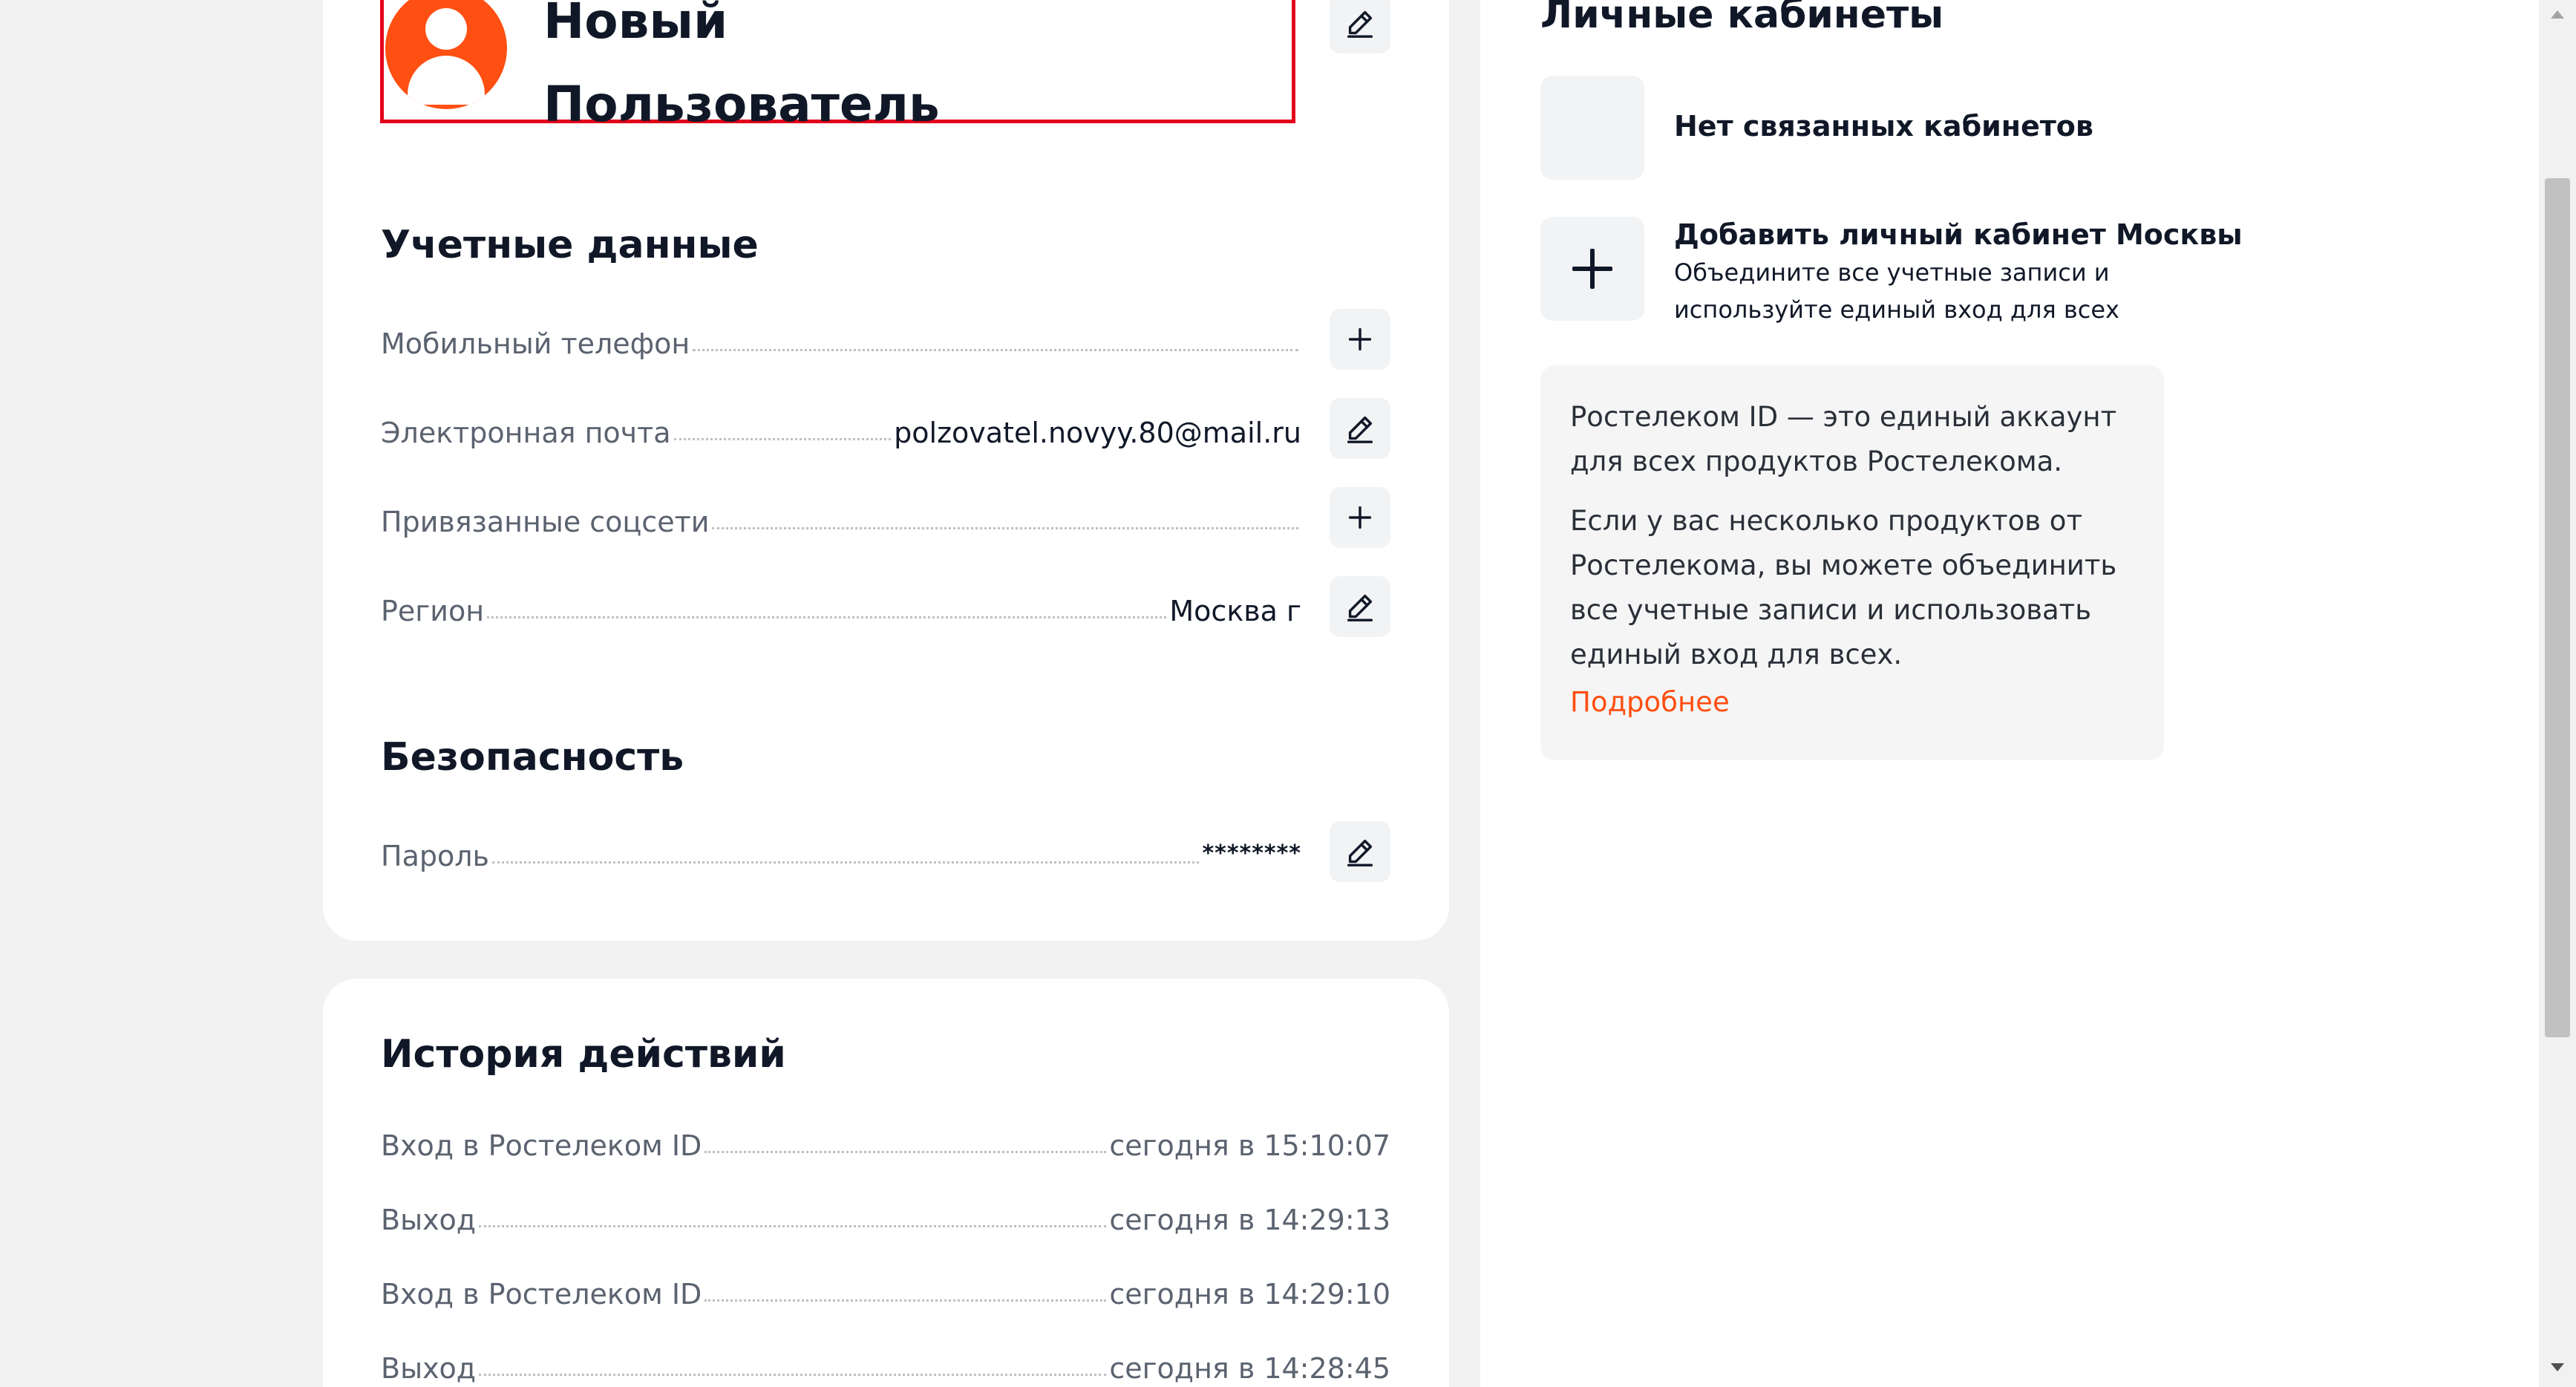 The height and width of the screenshot is (1387, 2576). Describe the element at coordinates (1249, 1368) in the screenshot. I see `history-time: сегодня в 14:28:45` at that location.